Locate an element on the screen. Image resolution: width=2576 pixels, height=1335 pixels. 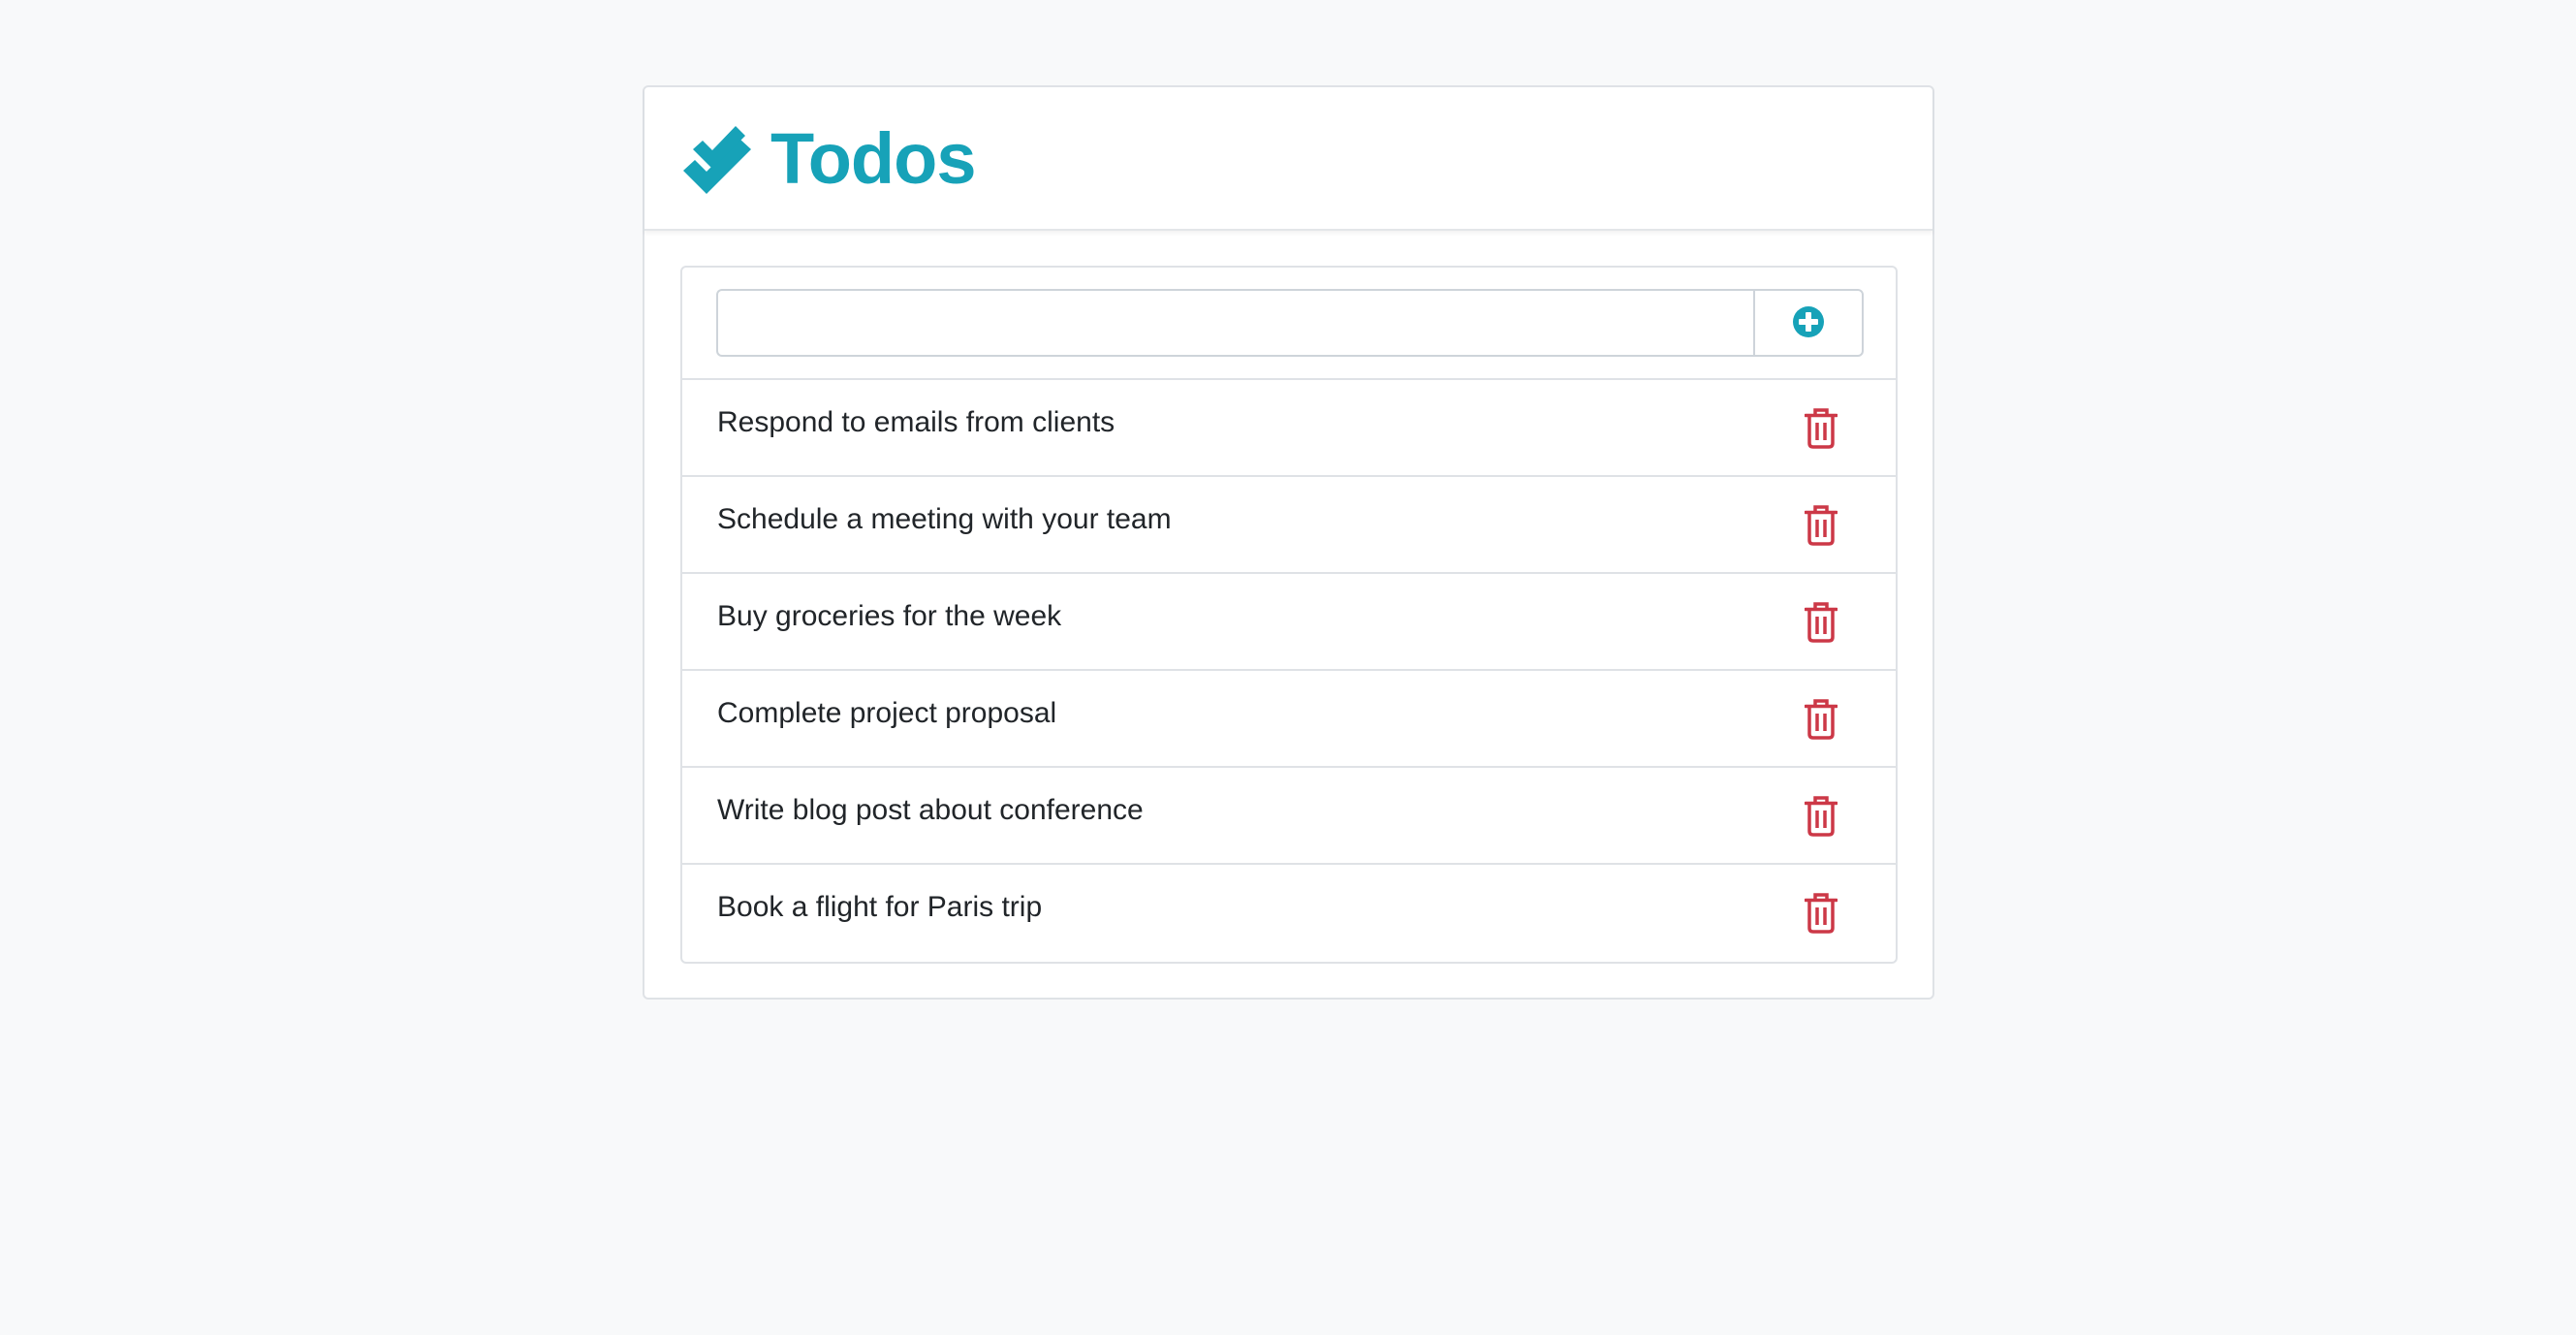
double-check-icon is located at coordinates (717, 158).